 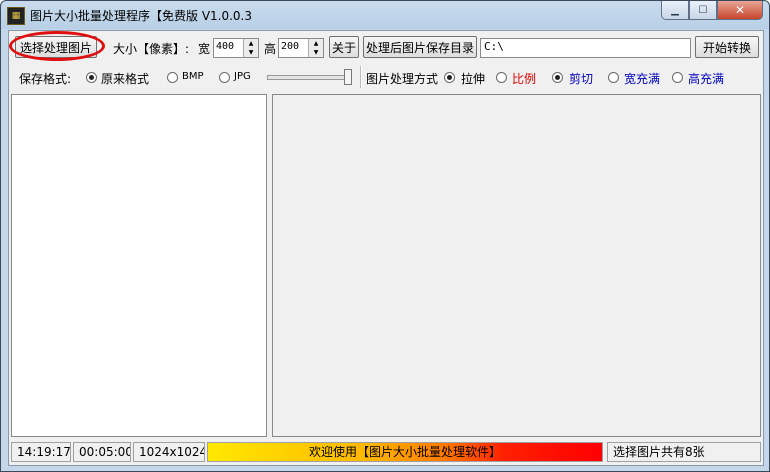 I want to click on start-convert-button: 开始转换, so click(x=727, y=47).